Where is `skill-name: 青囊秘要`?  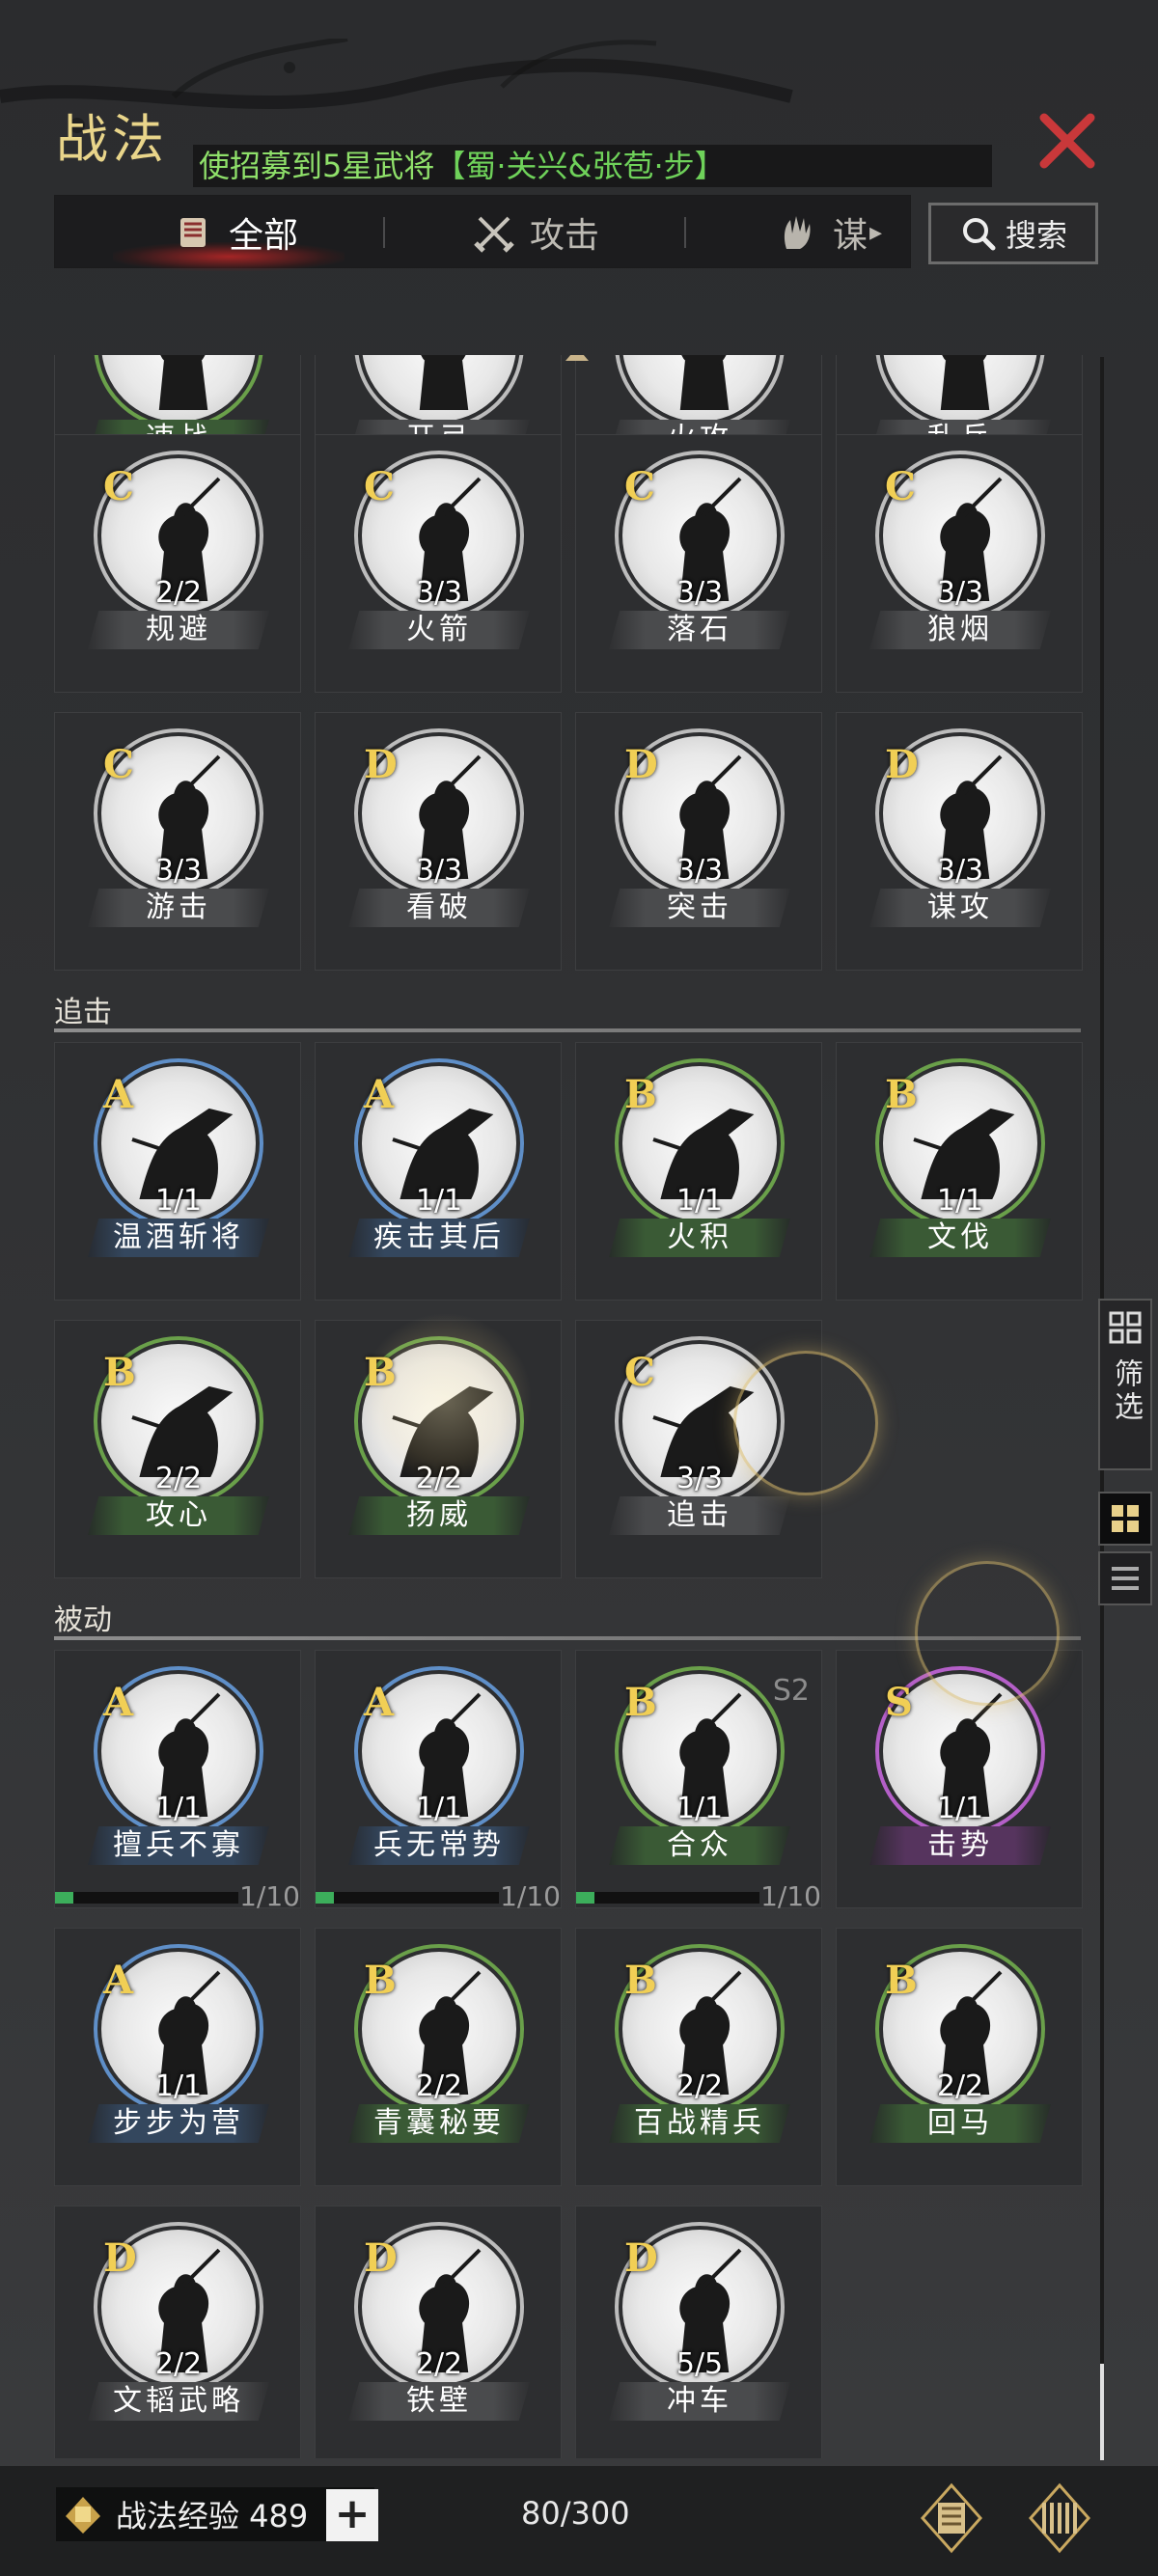 skill-name: 青囊秘要 is located at coordinates (439, 2123).